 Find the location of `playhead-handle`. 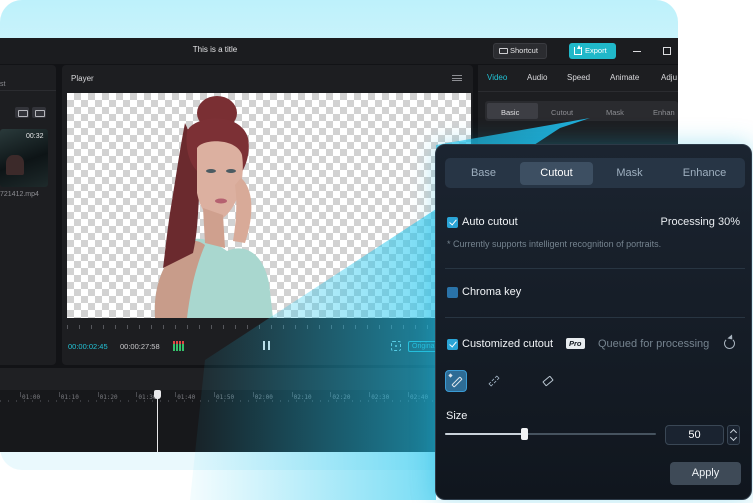

playhead-handle is located at coordinates (157, 394).